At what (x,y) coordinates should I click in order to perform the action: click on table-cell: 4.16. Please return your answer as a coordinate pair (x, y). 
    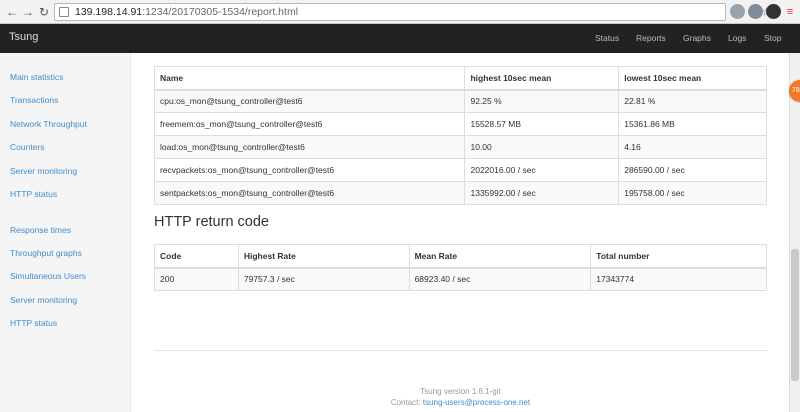
    Looking at the image, I should click on (692, 147).